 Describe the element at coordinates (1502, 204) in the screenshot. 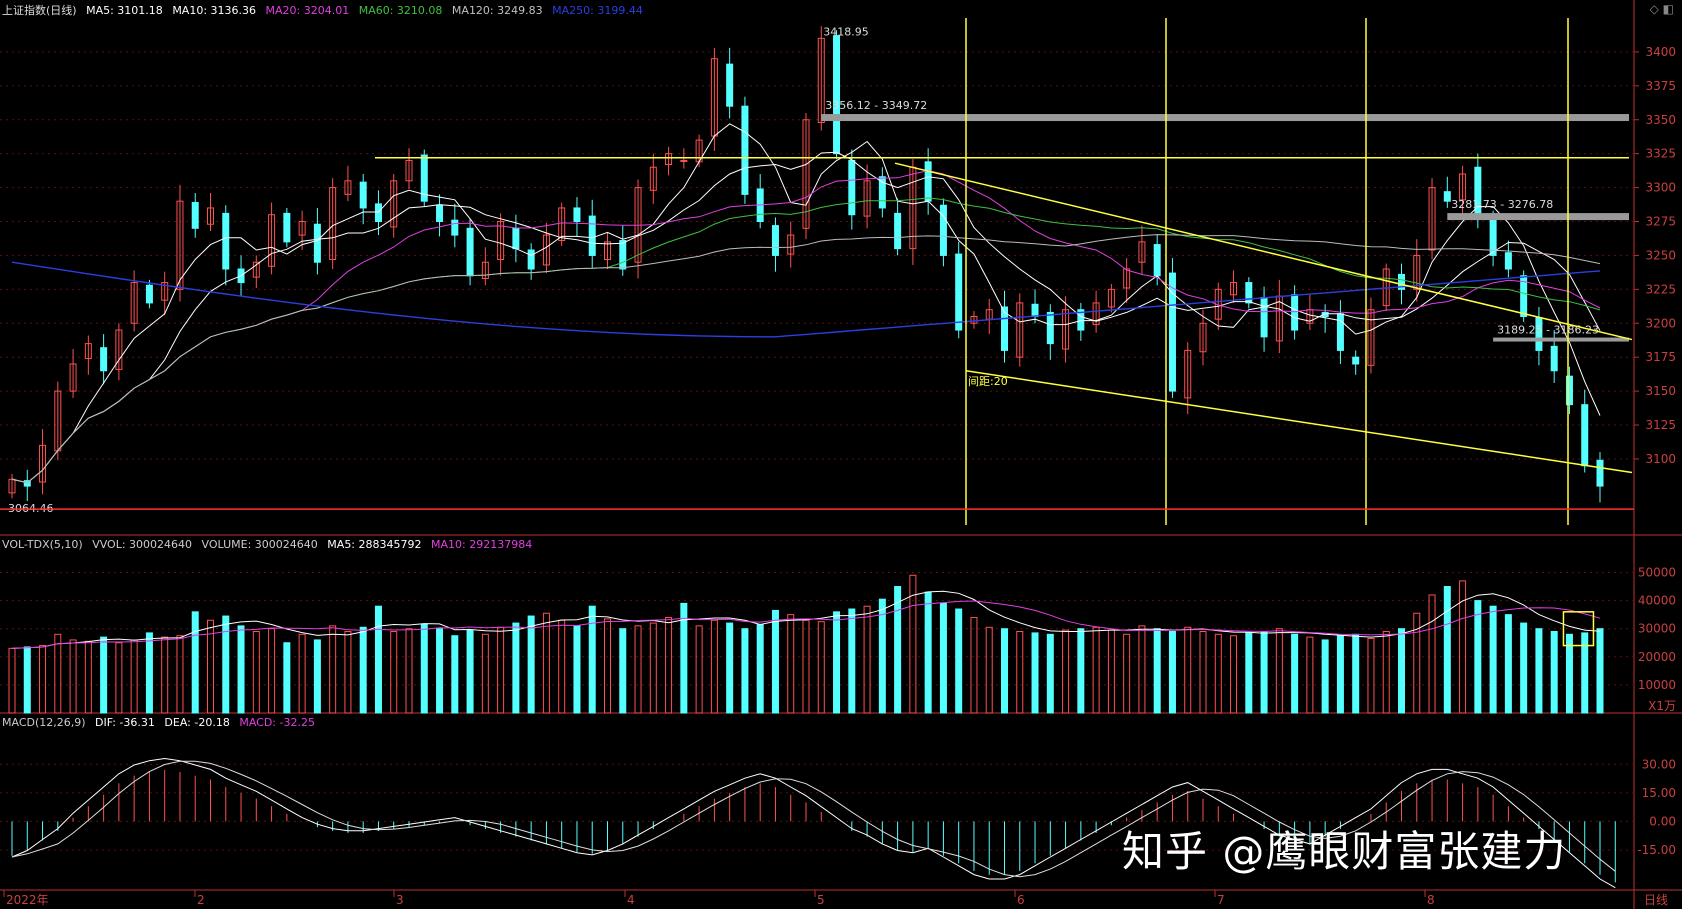

I see `resistance-label-2: 3281.73 - 3276.78` at that location.